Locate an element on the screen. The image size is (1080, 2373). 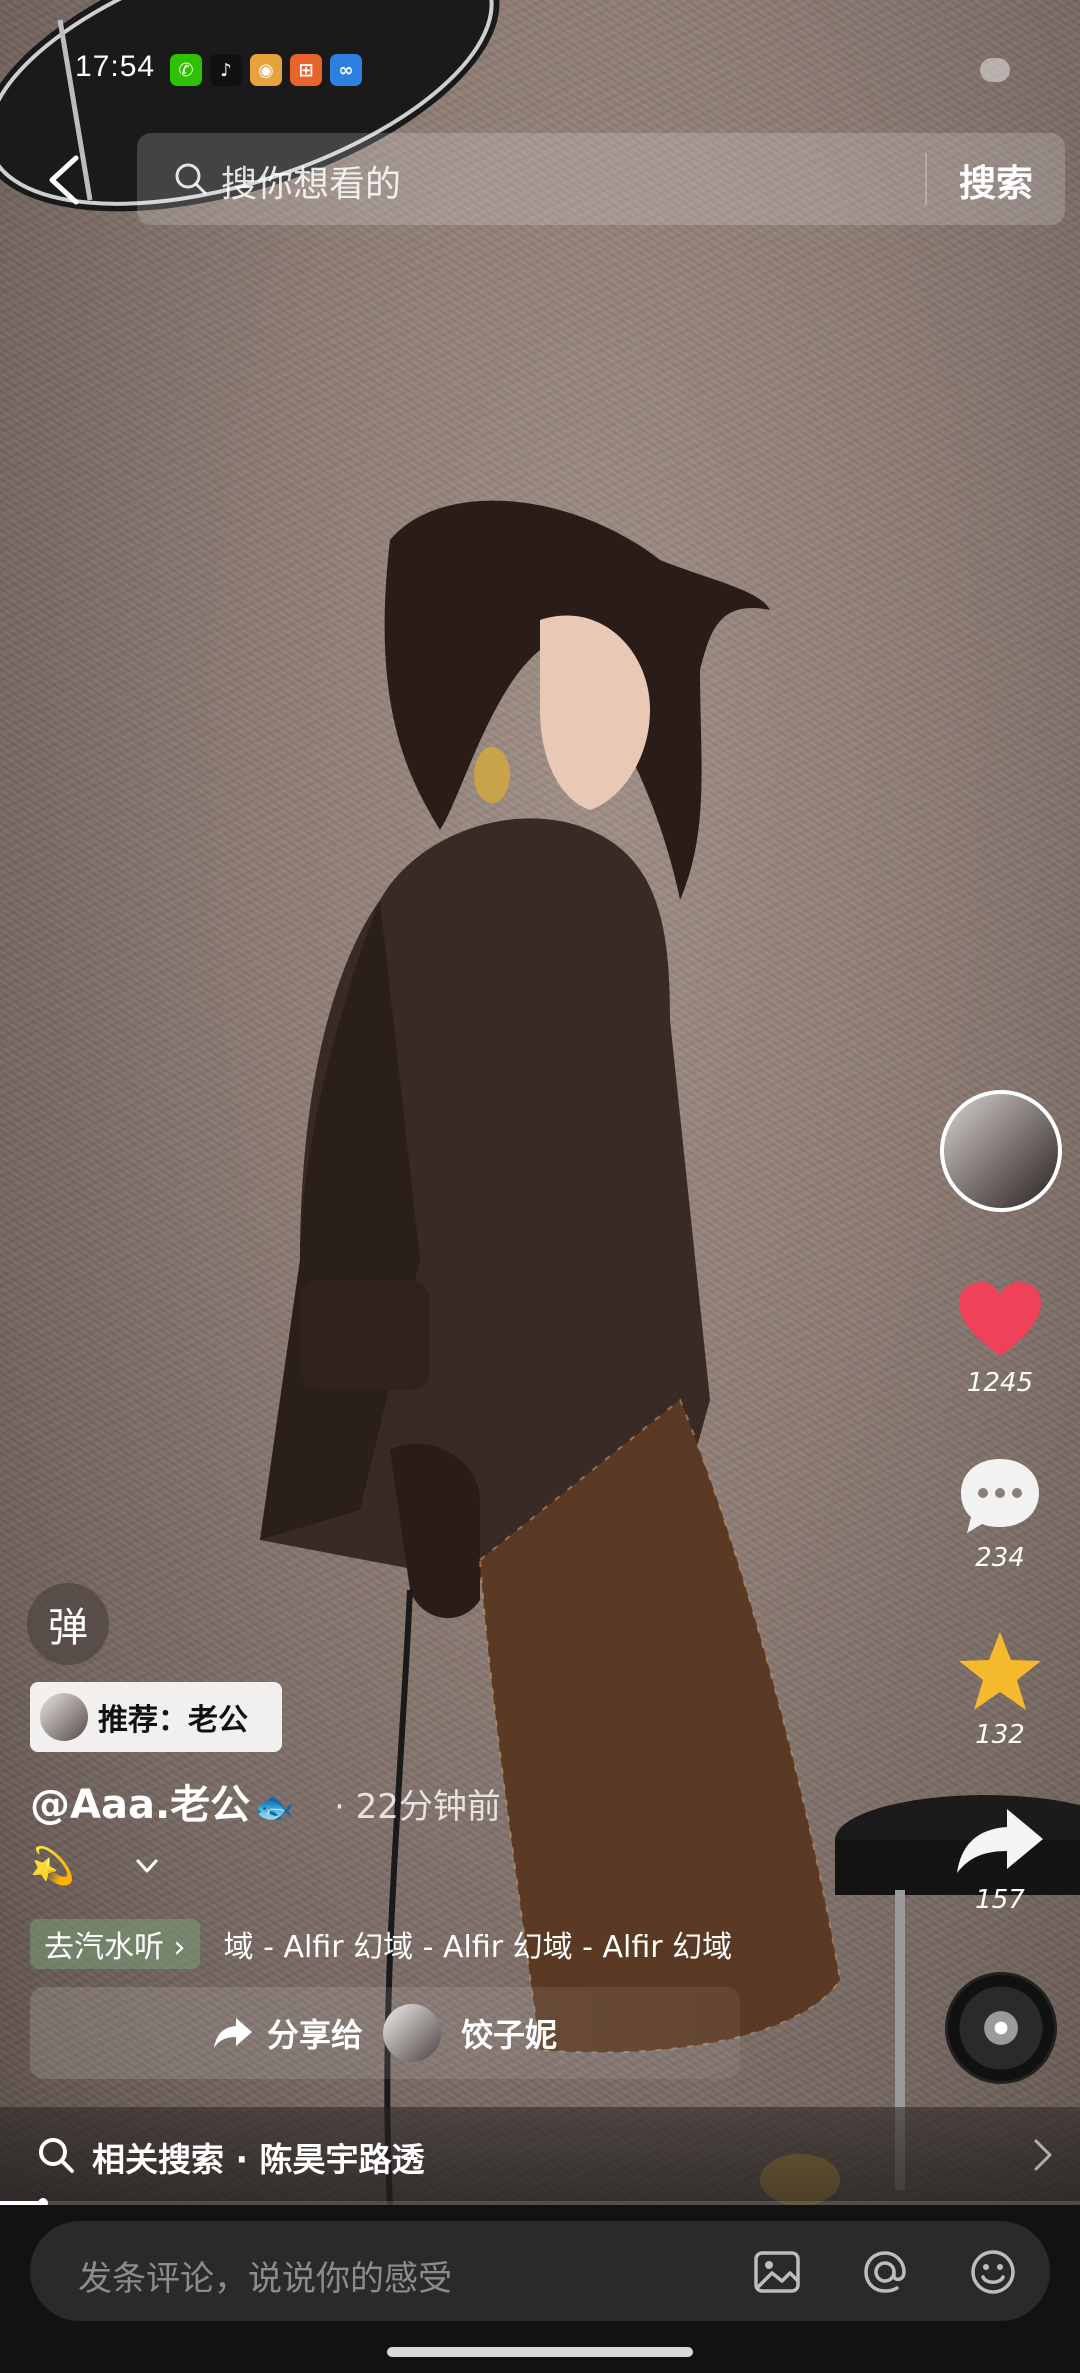
back-arrow-icon is located at coordinates (64, 180).